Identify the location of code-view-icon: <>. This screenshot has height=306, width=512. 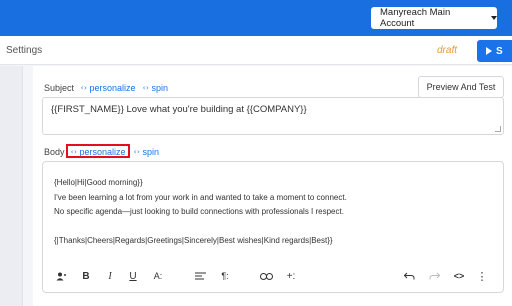
(459, 276).